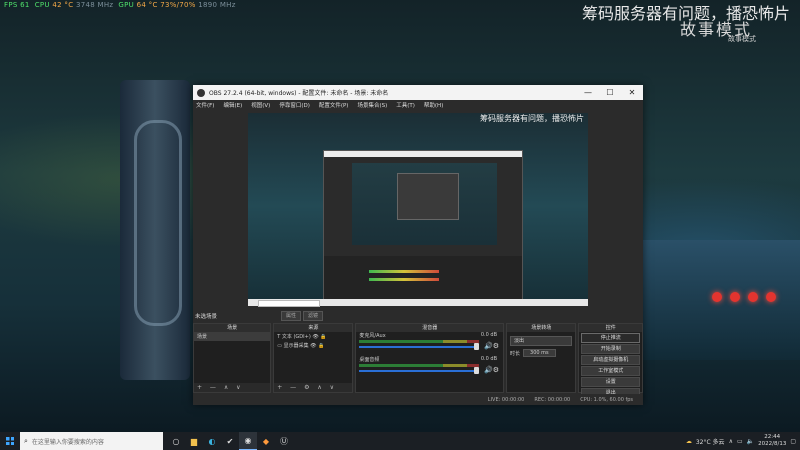 This screenshot has width=800, height=450. I want to click on scenes-dock-title: 场景, so click(232, 328).